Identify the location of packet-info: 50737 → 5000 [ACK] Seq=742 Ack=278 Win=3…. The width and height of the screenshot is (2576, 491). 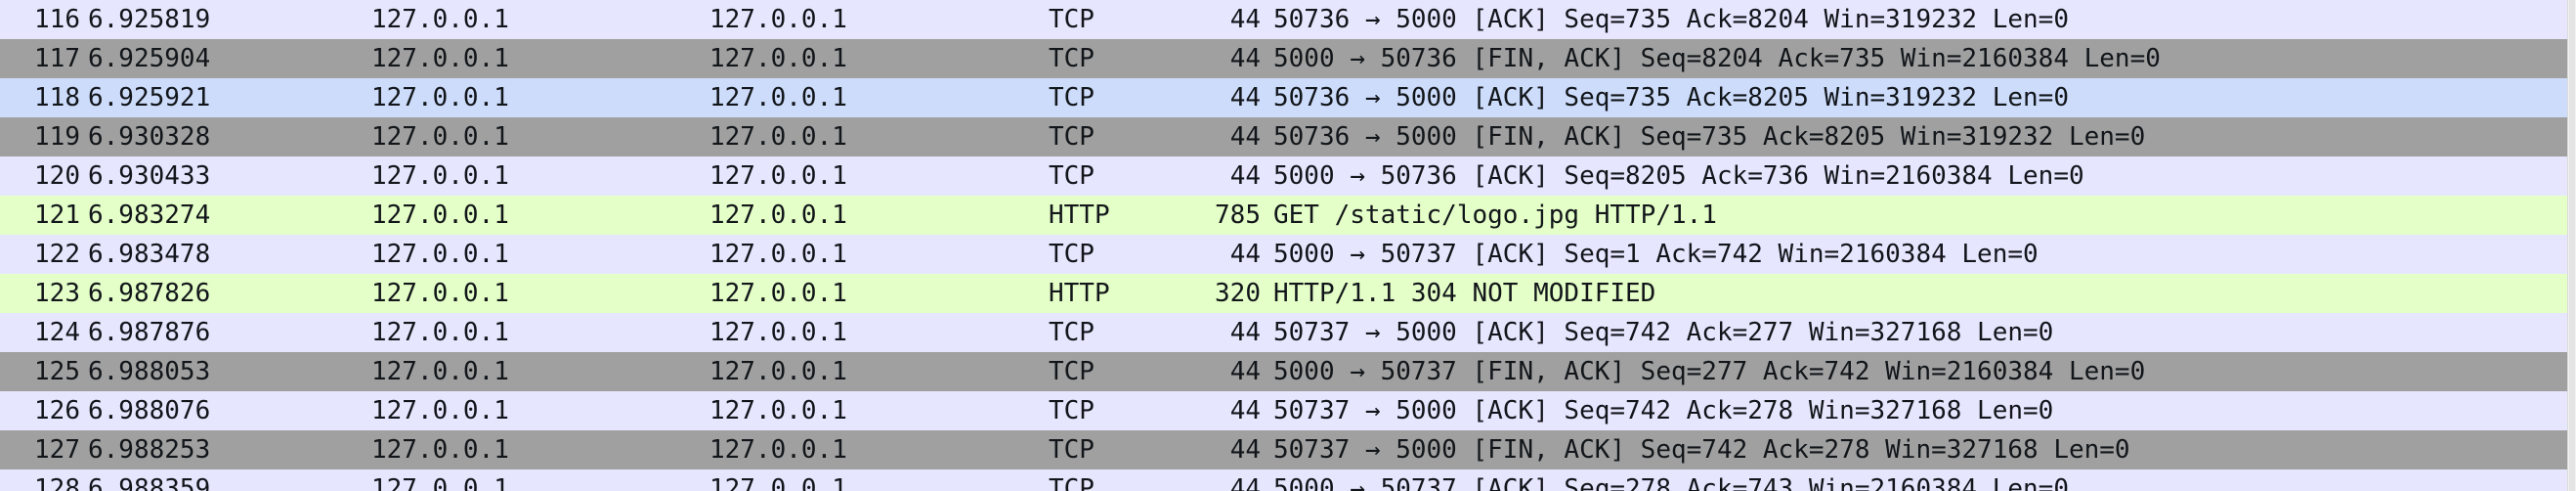
(1664, 410).